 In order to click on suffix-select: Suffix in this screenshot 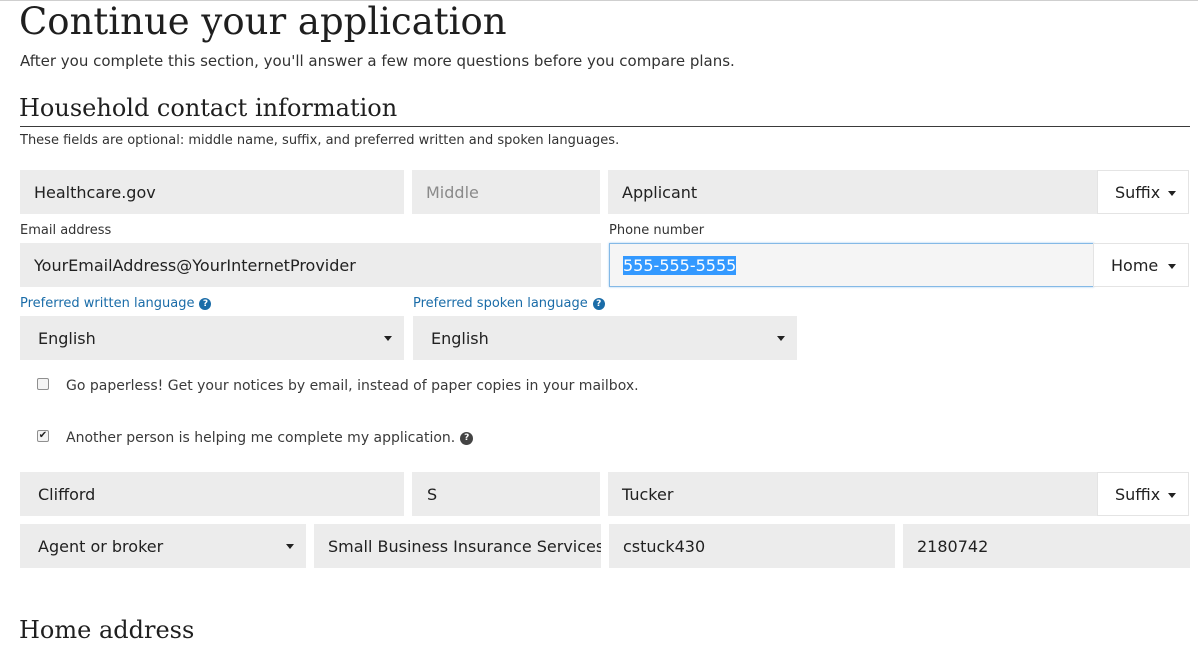, I will do `click(1143, 192)`.